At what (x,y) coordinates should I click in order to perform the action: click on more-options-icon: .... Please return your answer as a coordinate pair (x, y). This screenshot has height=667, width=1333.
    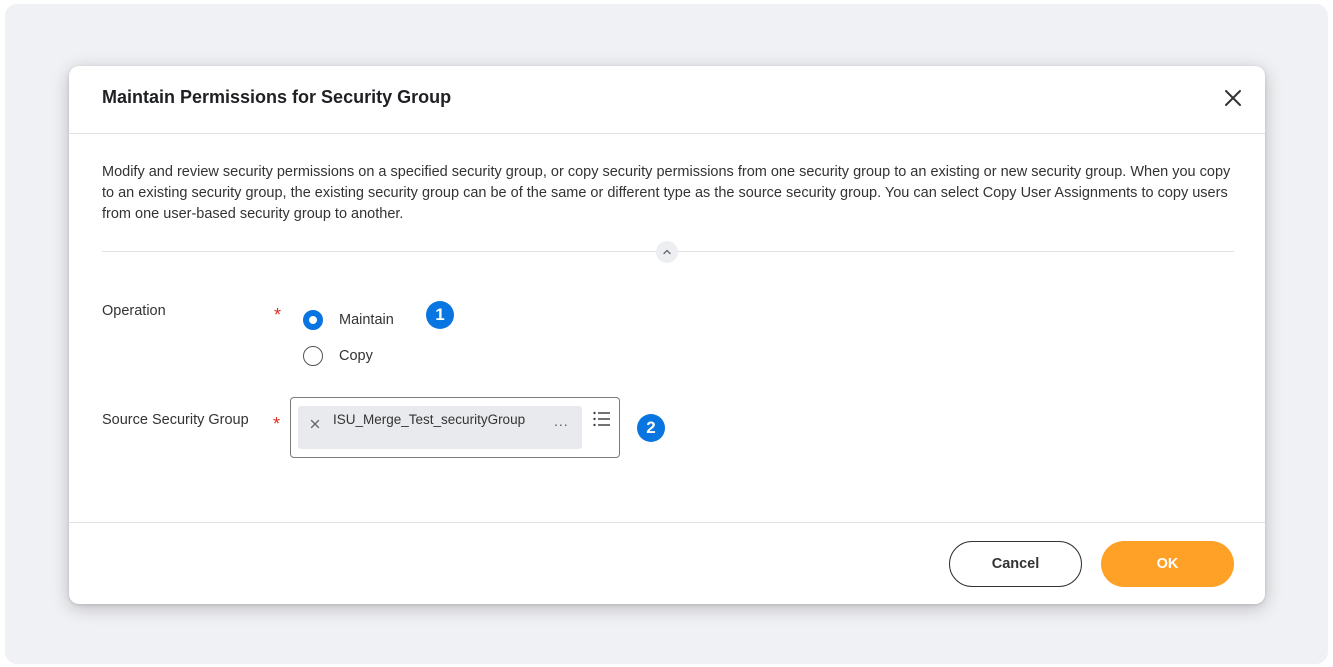
    Looking at the image, I should click on (561, 421).